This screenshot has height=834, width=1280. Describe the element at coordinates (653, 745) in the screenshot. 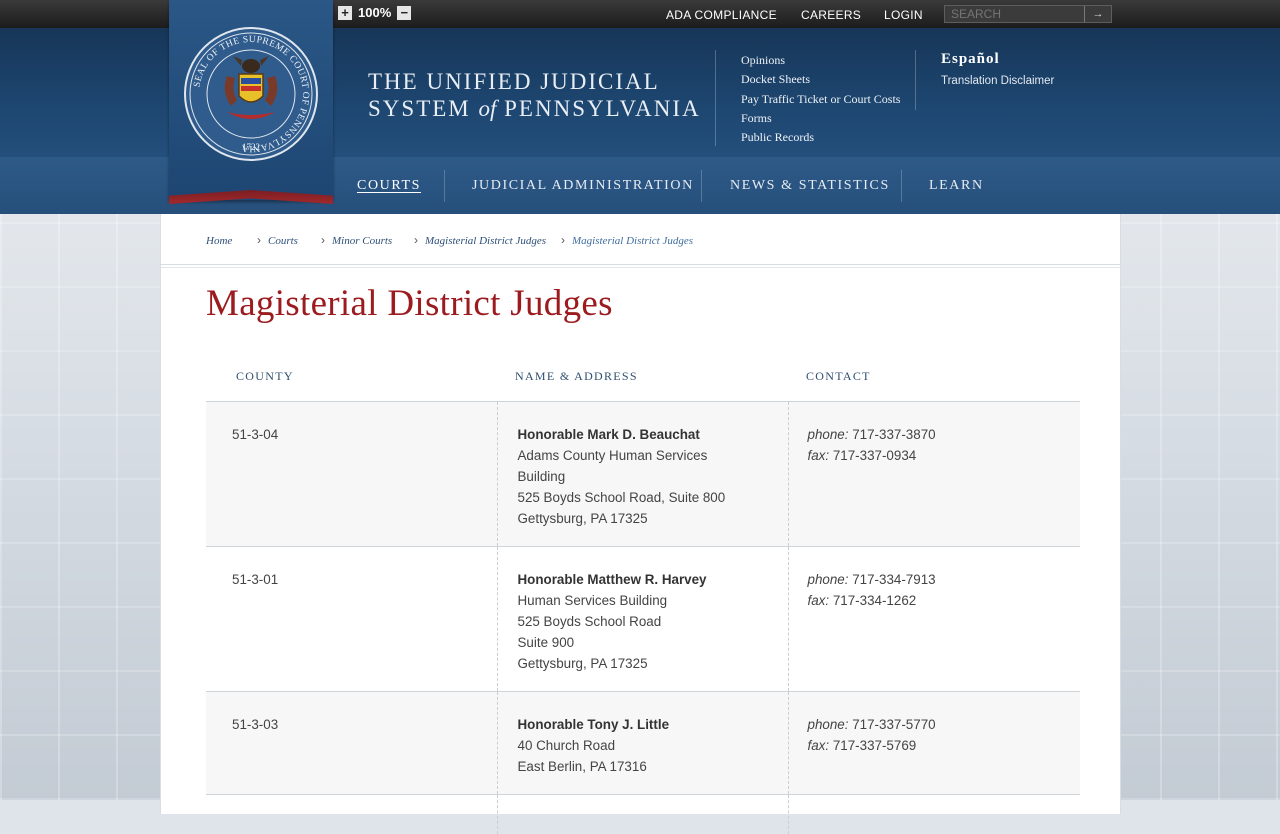

I see `address-line: 40 Church Road` at that location.